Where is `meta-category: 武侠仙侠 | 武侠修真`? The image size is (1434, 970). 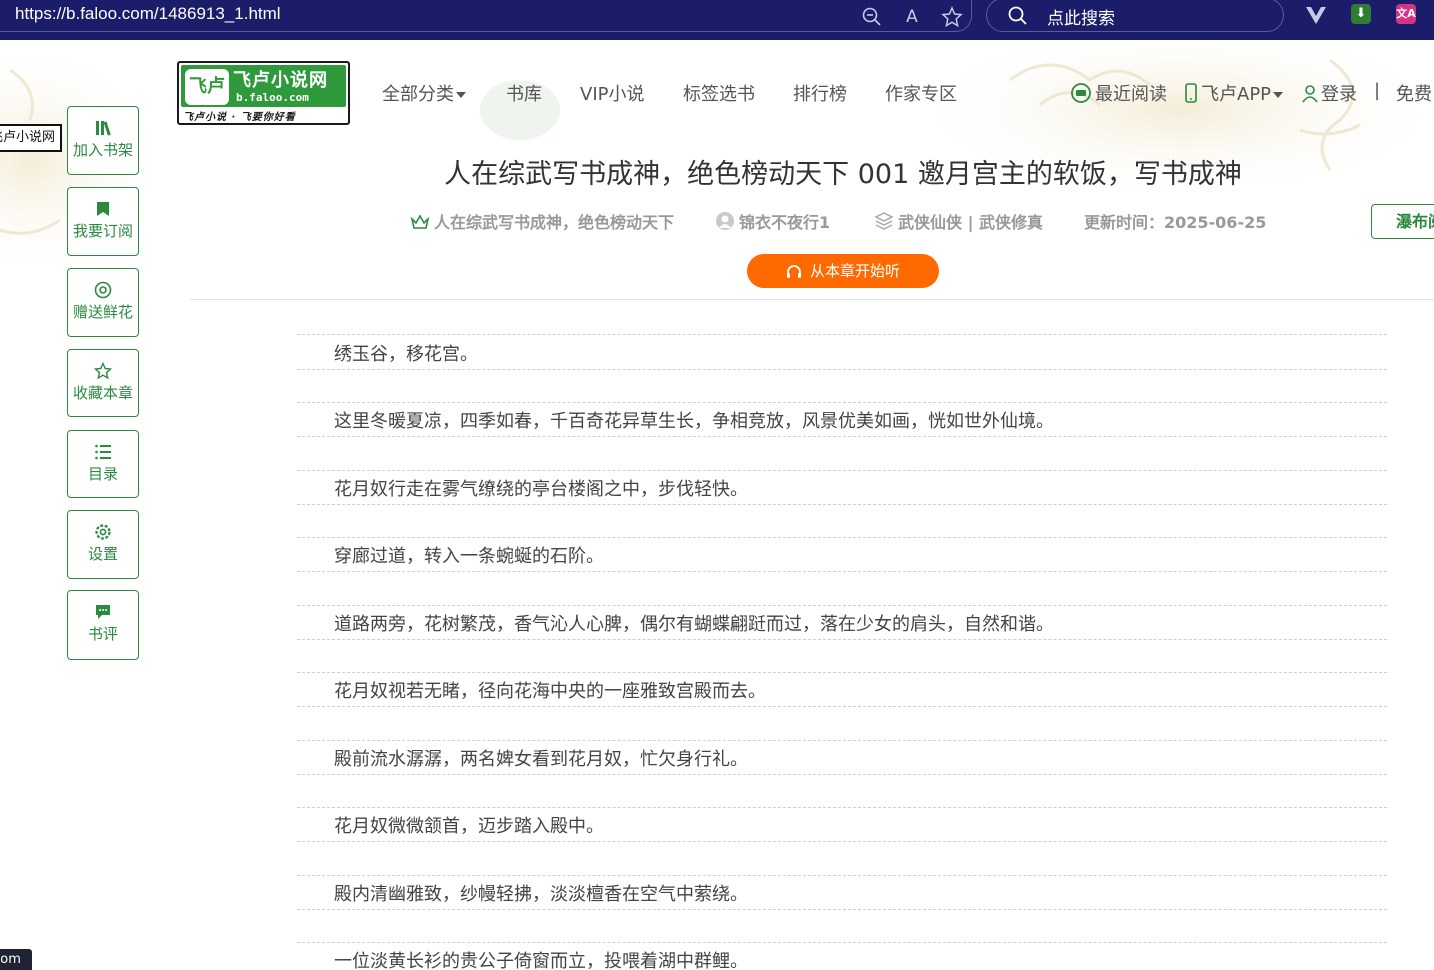 meta-category: 武侠仙侠 | 武侠修真 is located at coordinates (970, 222).